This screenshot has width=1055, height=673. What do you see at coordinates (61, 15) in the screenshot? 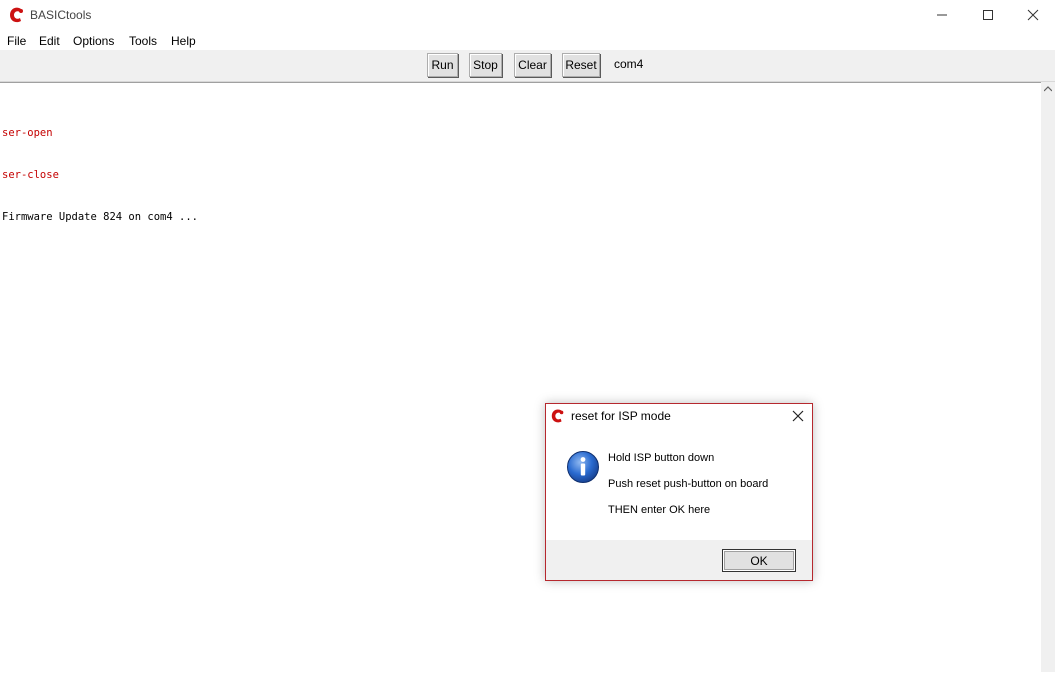
I see `window-title: BASICtools` at bounding box center [61, 15].